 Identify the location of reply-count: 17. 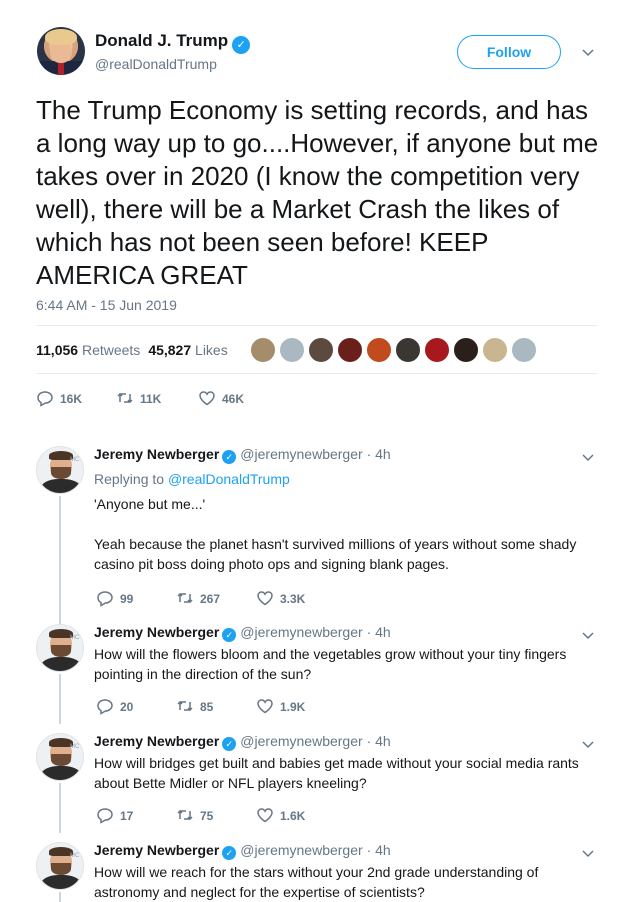
(127, 816).